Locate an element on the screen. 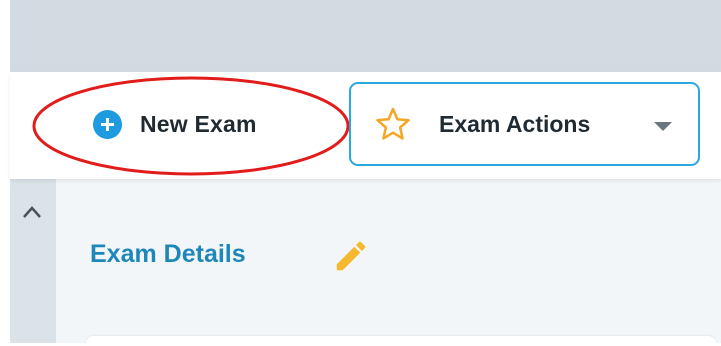 This screenshot has width=721, height=346. exam-actions-dropdown: Exam Actions is located at coordinates (524, 124).